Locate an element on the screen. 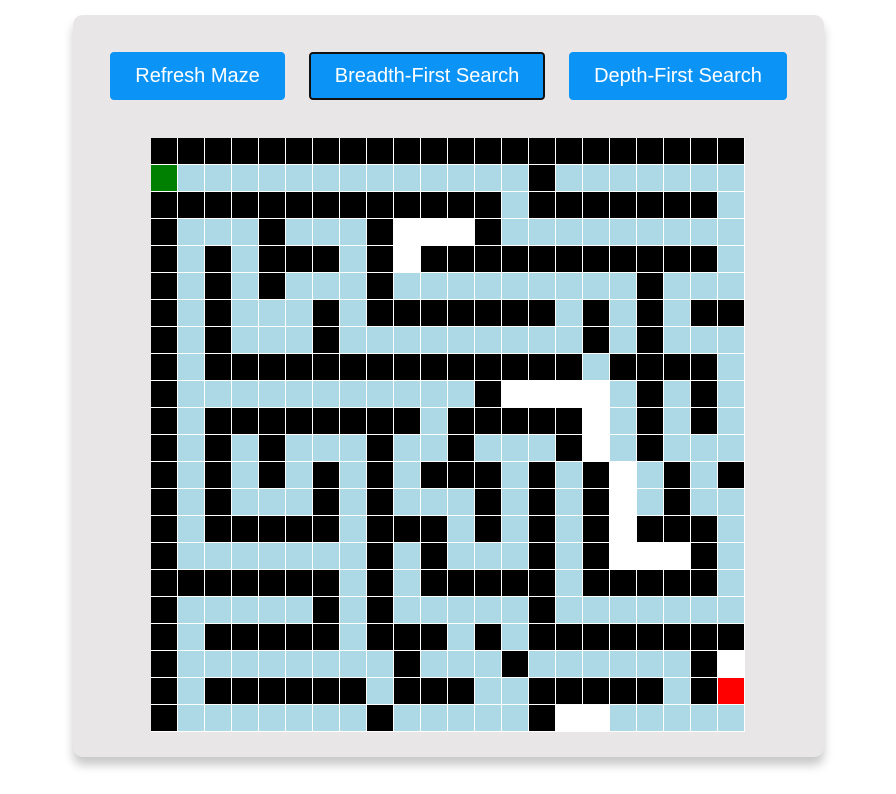 The image size is (896, 794). depth-first-search-button: Depth-First Search is located at coordinates (678, 76).